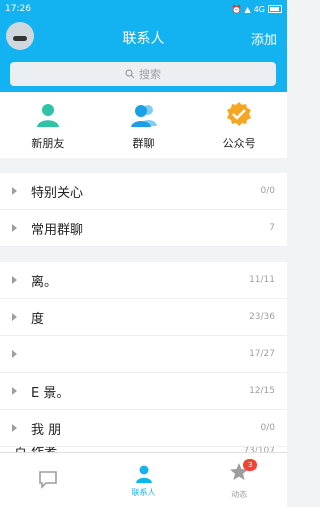 Image resolution: width=320 pixels, height=507 pixels. What do you see at coordinates (143, 116) in the screenshot?
I see `group-icon` at bounding box center [143, 116].